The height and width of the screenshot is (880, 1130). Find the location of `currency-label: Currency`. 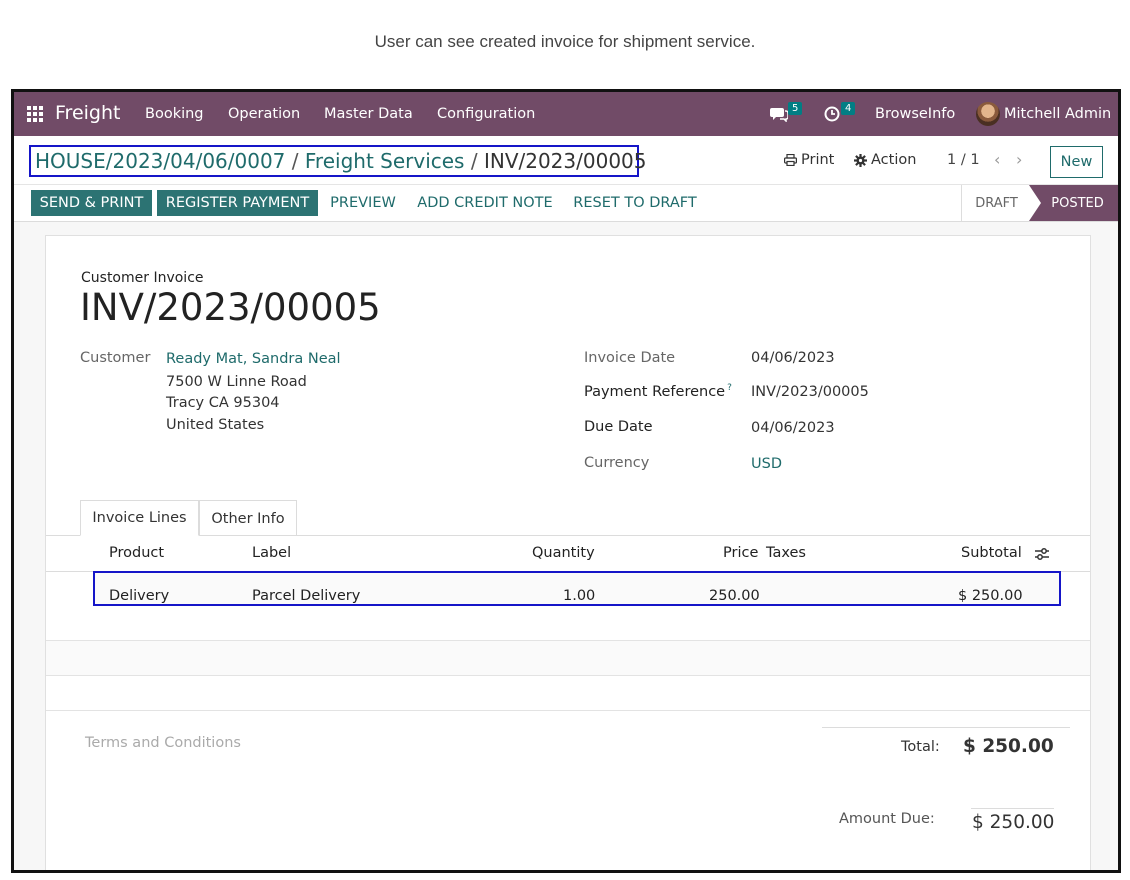

currency-label: Currency is located at coordinates (617, 463).